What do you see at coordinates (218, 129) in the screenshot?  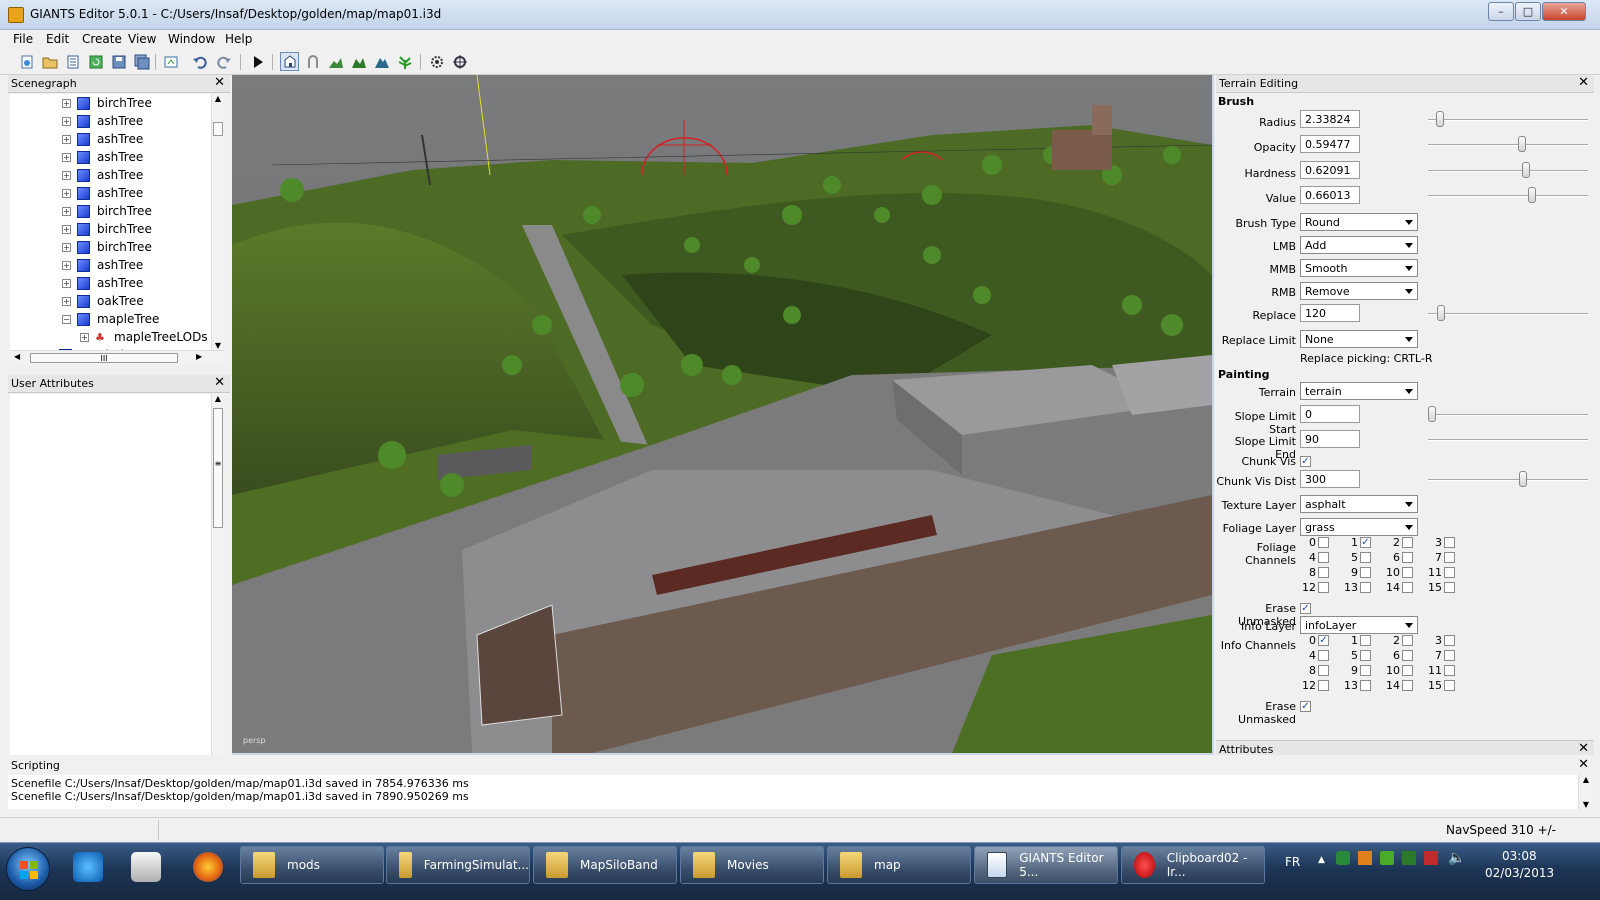 I see `scroll-thumb` at bounding box center [218, 129].